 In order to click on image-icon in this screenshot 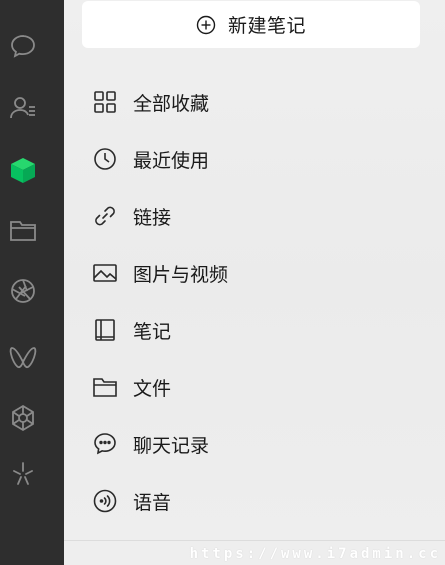, I will do `click(105, 273)`.